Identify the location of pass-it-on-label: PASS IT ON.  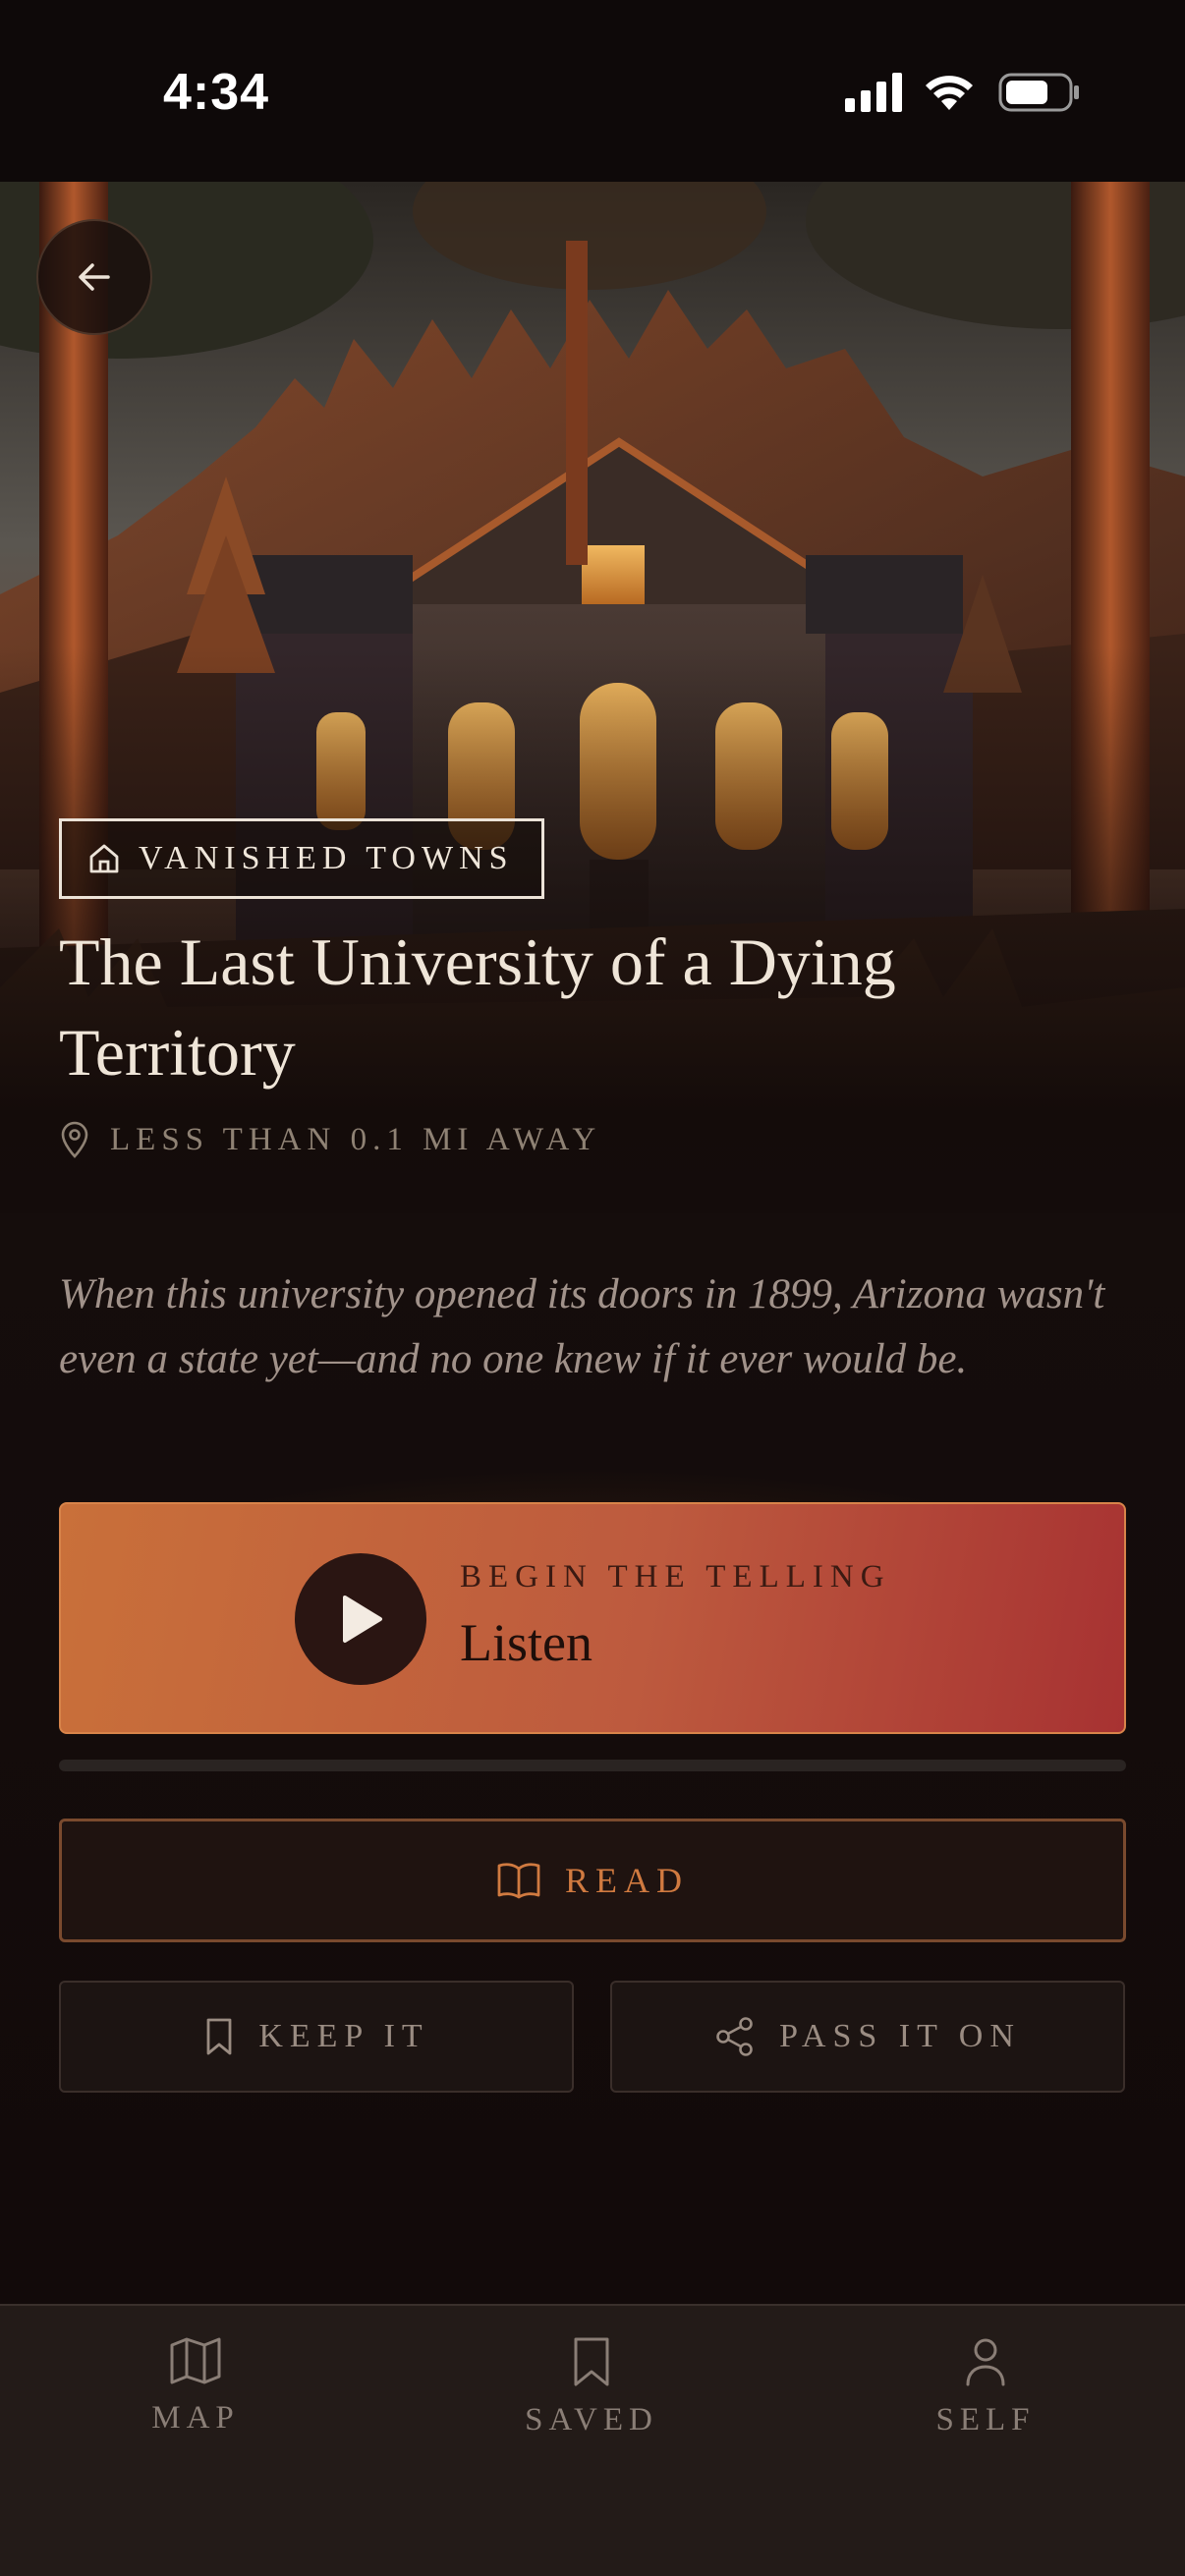
(900, 2036).